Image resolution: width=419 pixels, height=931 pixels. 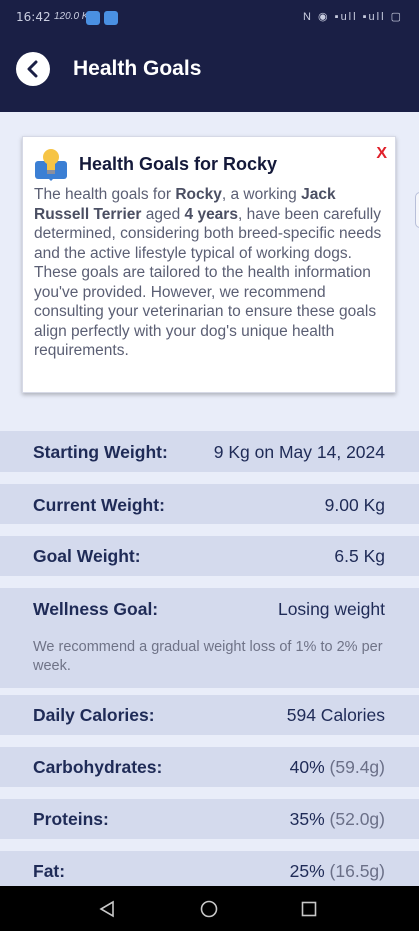 I want to click on app-bar: Health Goals, so click(x=209, y=74).